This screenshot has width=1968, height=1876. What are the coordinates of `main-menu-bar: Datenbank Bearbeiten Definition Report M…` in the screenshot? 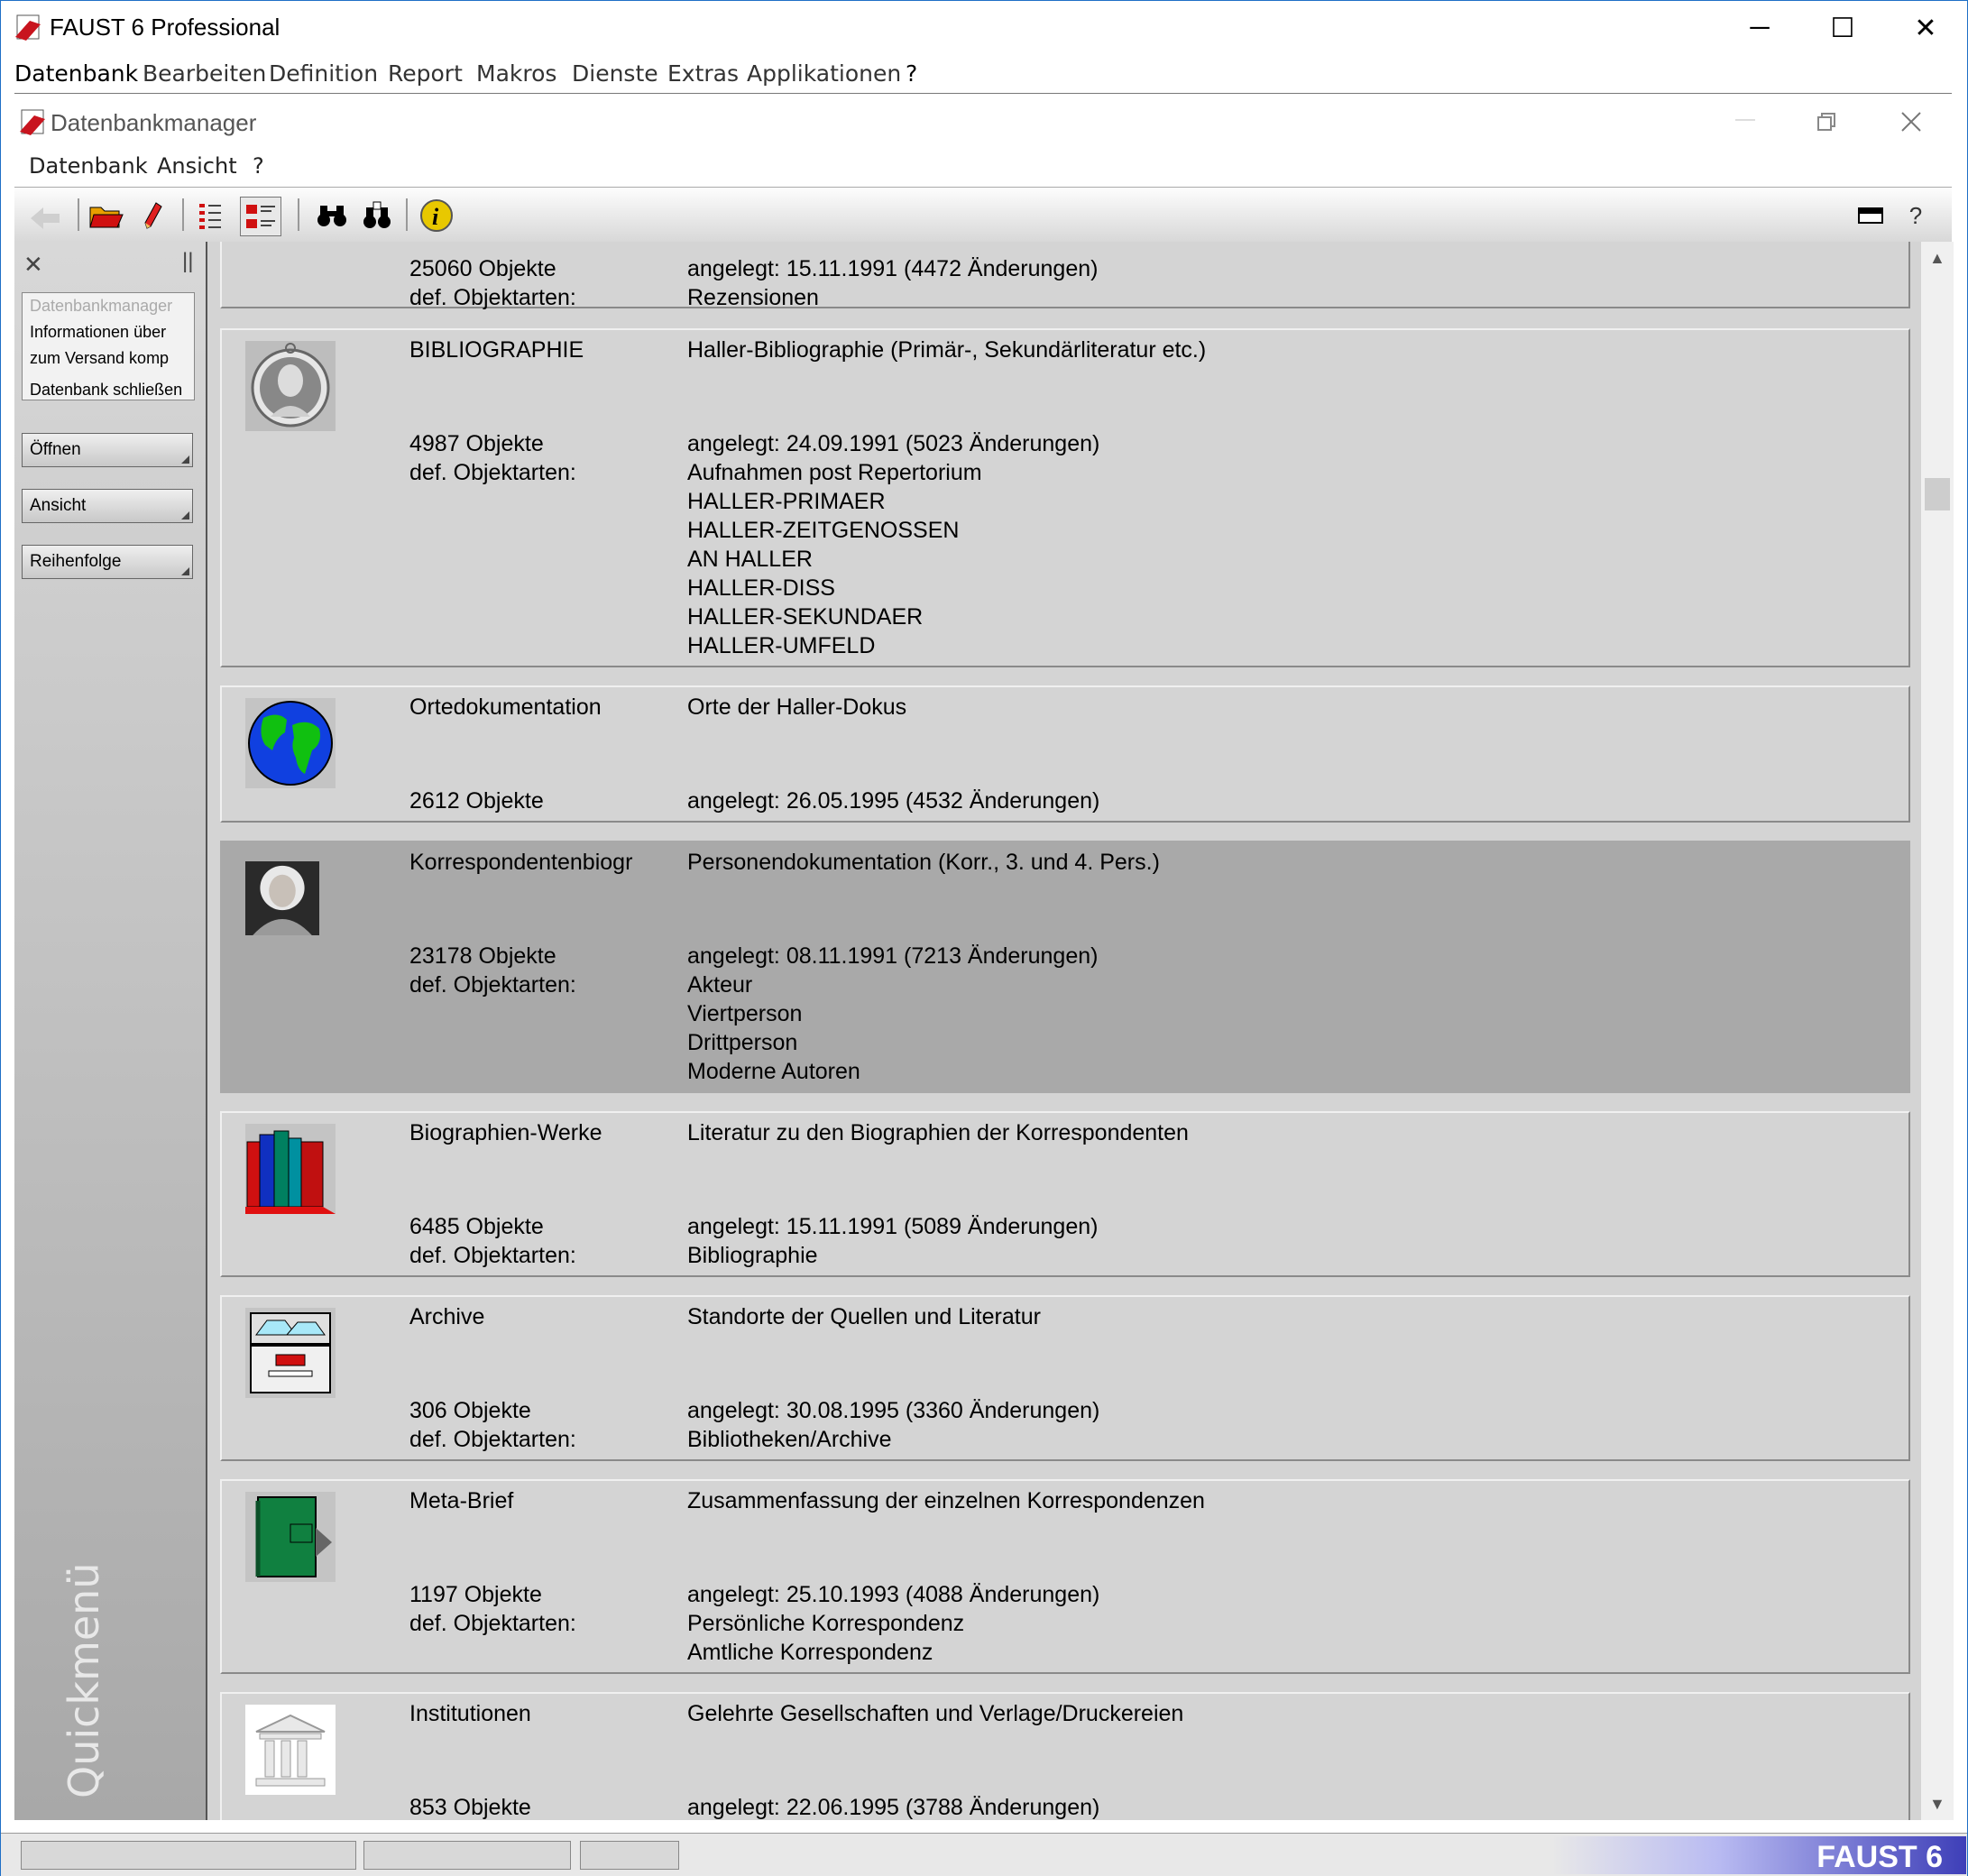 It's located at (984, 74).